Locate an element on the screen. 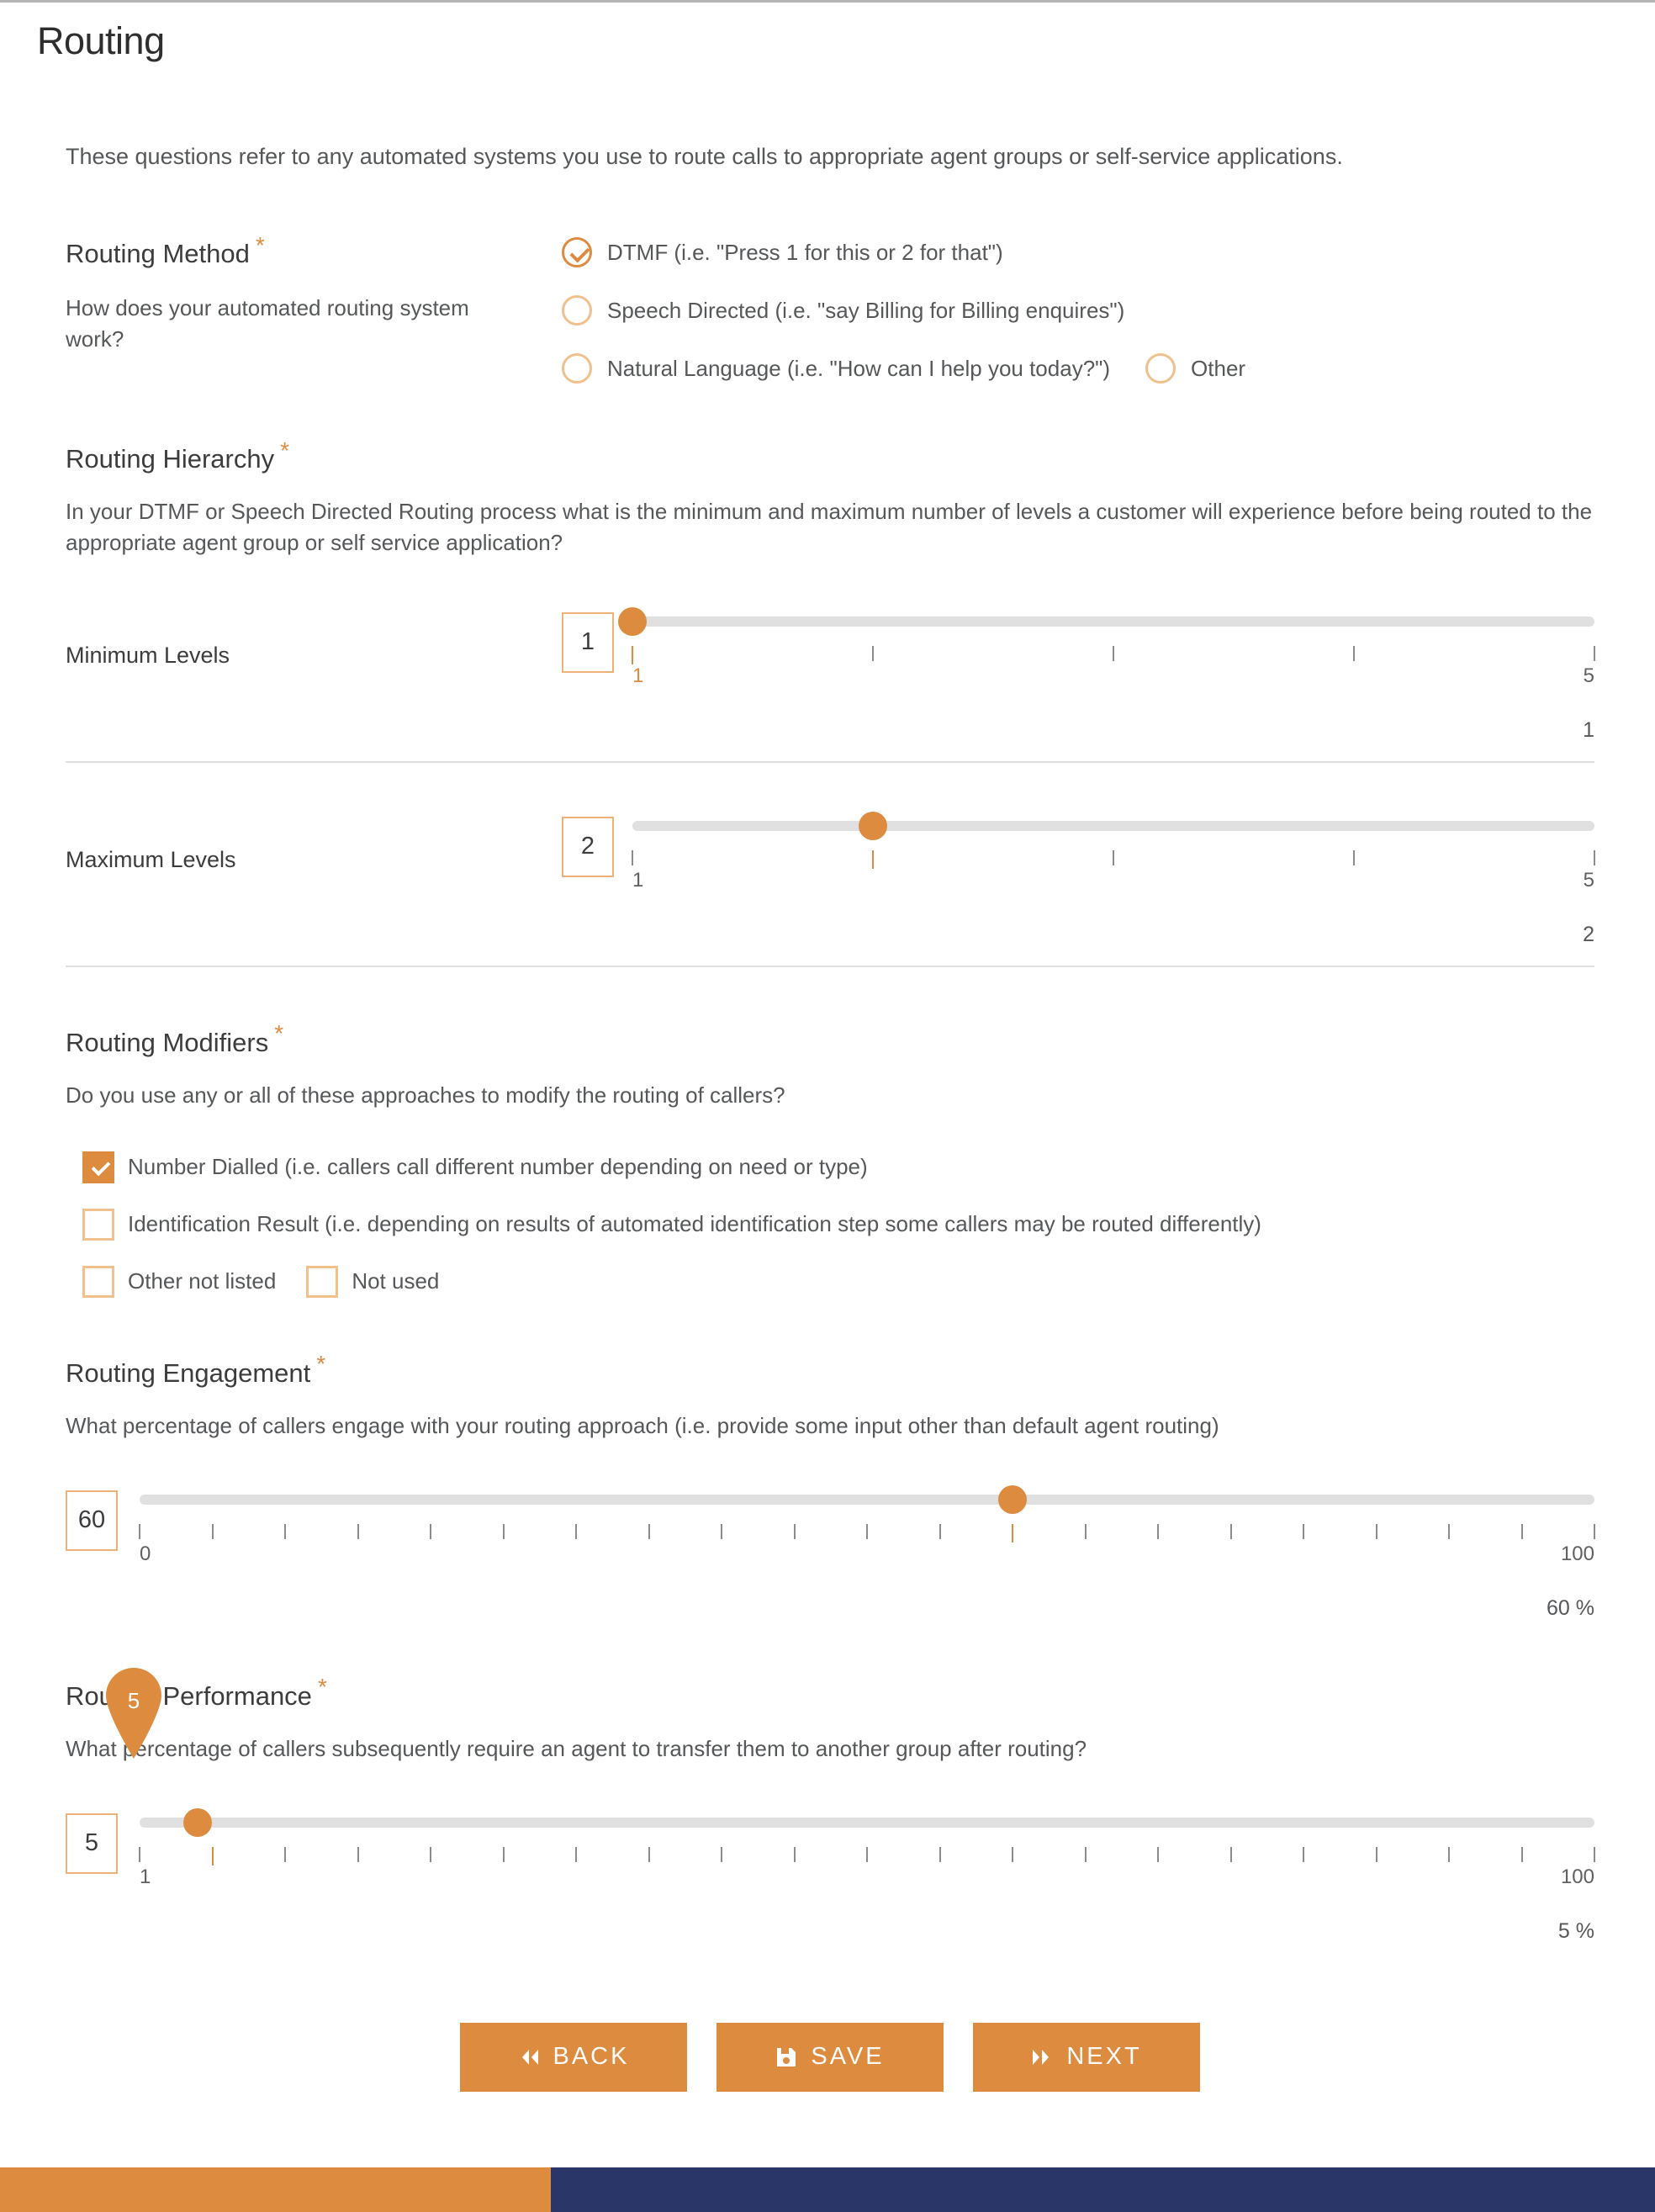 Image resolution: width=1655 pixels, height=2212 pixels. maximum-levels-track-area is located at coordinates (1113, 826).